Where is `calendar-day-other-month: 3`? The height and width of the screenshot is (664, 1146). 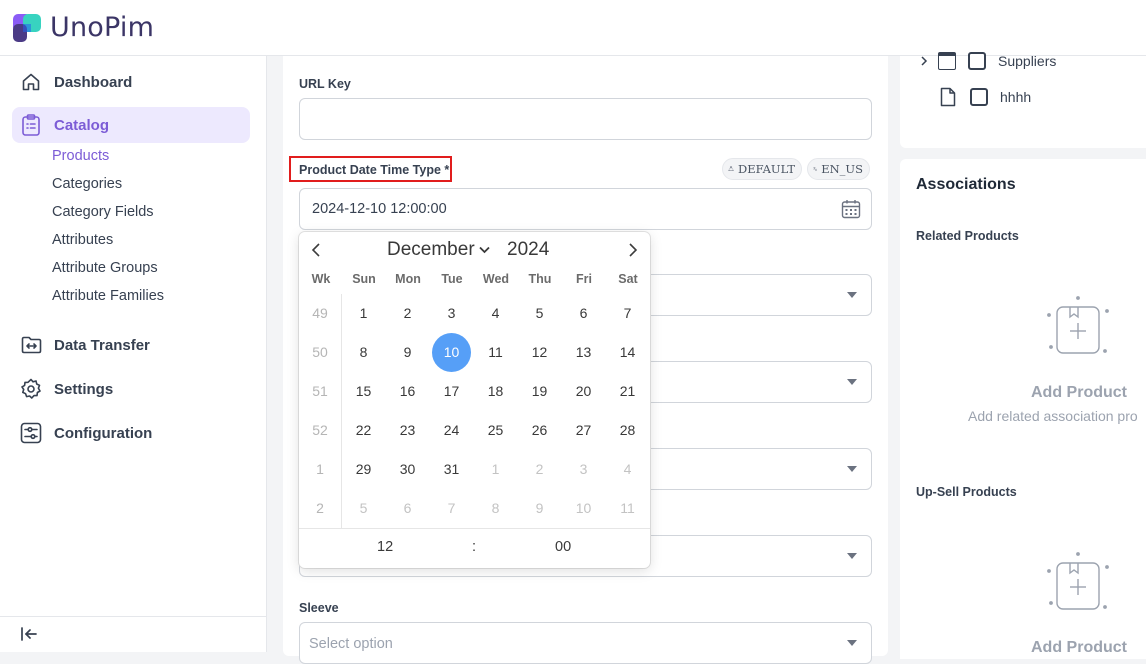
calendar-day-other-month: 3 is located at coordinates (583, 469).